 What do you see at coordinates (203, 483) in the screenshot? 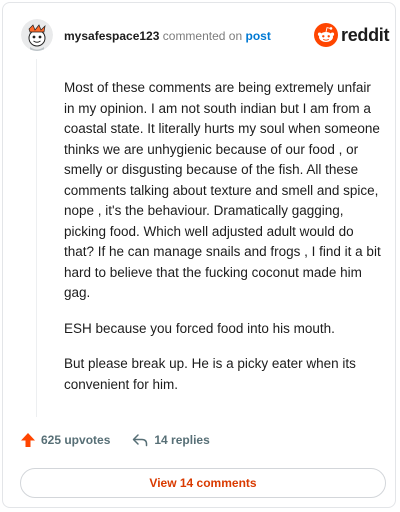
I see `view-comments-button: View 14 comments` at bounding box center [203, 483].